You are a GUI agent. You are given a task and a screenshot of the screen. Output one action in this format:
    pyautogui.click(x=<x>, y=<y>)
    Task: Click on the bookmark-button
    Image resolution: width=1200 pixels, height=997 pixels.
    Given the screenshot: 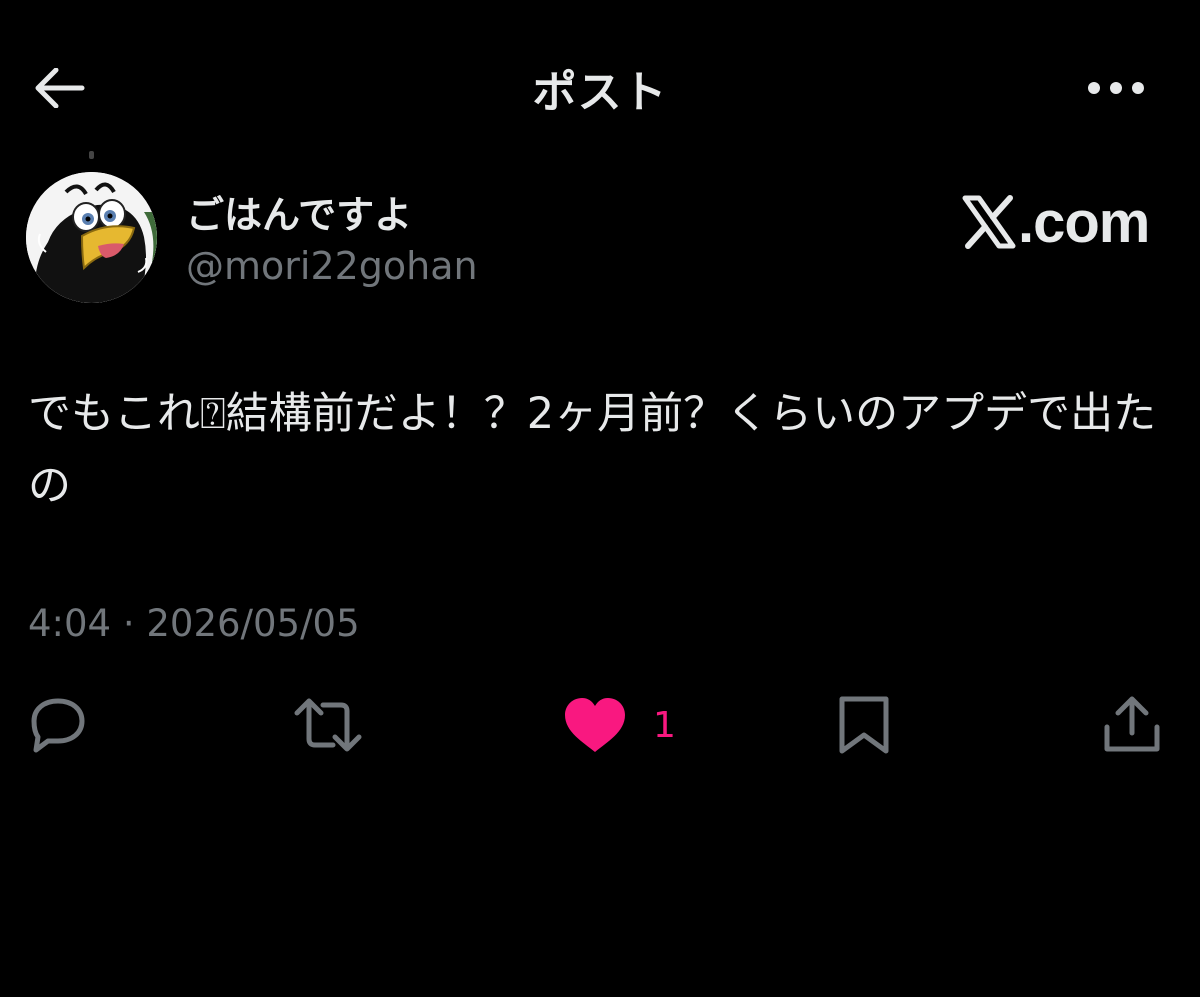 What is the action you would take?
    pyautogui.click(x=864, y=725)
    